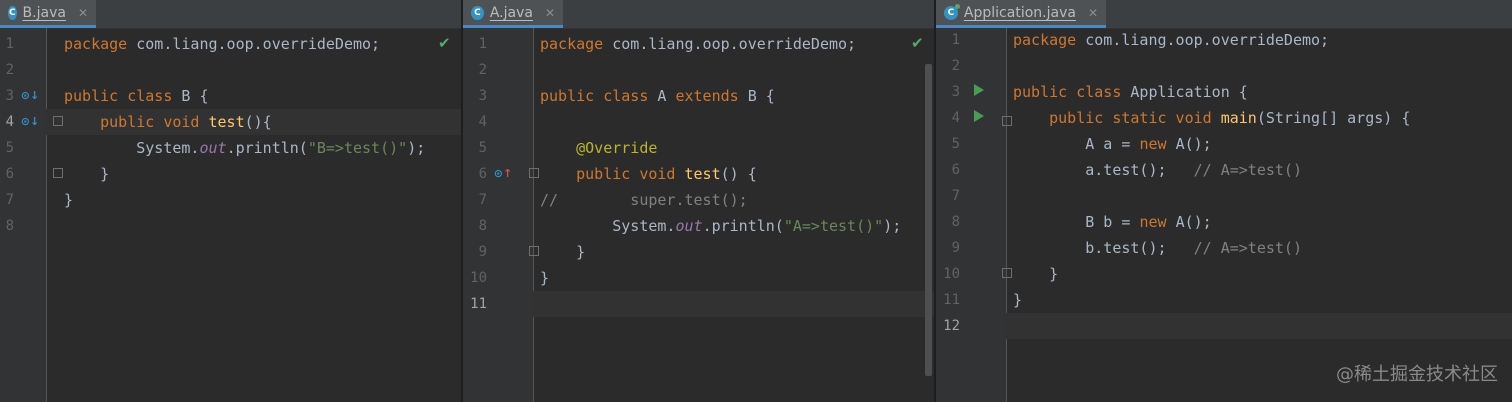  I want to click on code-token: A();, so click(1193, 144).